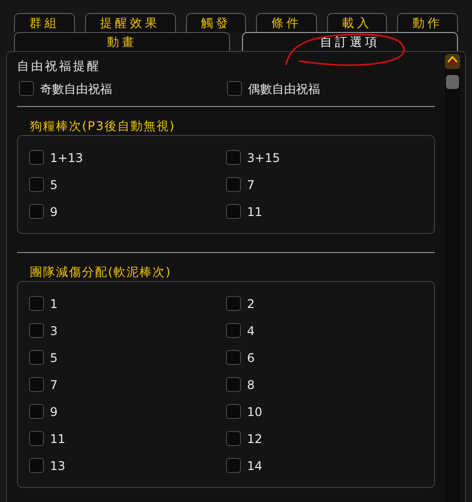  I want to click on checkbox-label: 13, so click(58, 466).